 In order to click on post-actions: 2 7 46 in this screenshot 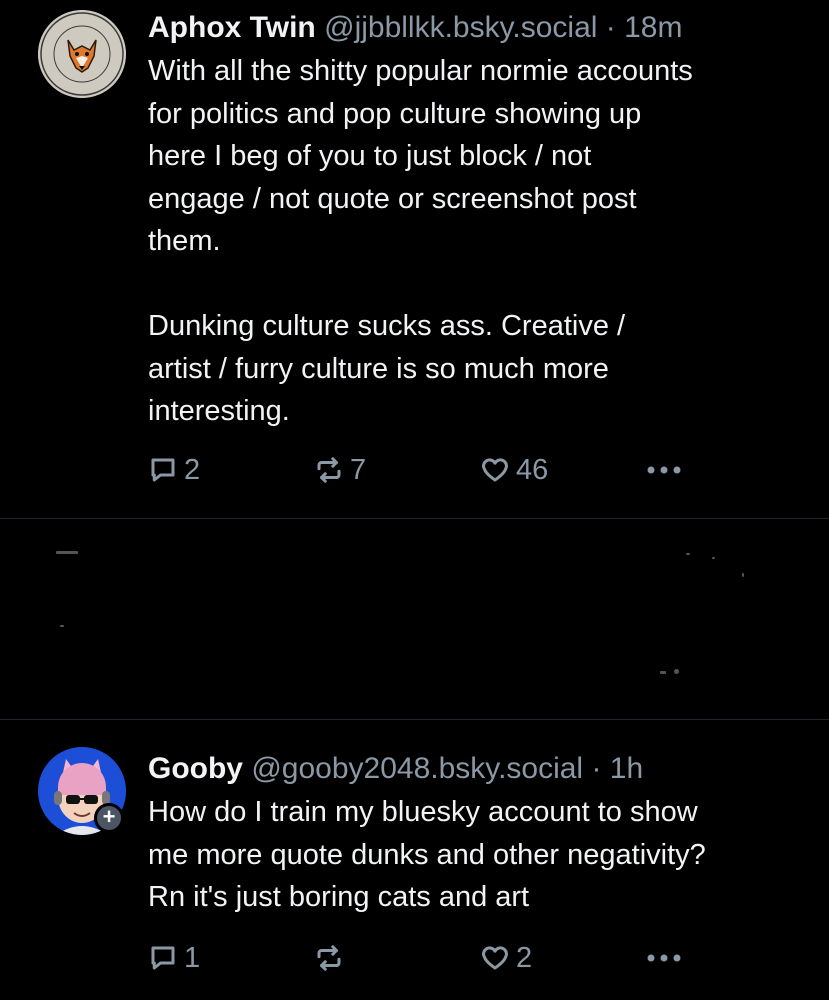, I will do `click(418, 470)`.